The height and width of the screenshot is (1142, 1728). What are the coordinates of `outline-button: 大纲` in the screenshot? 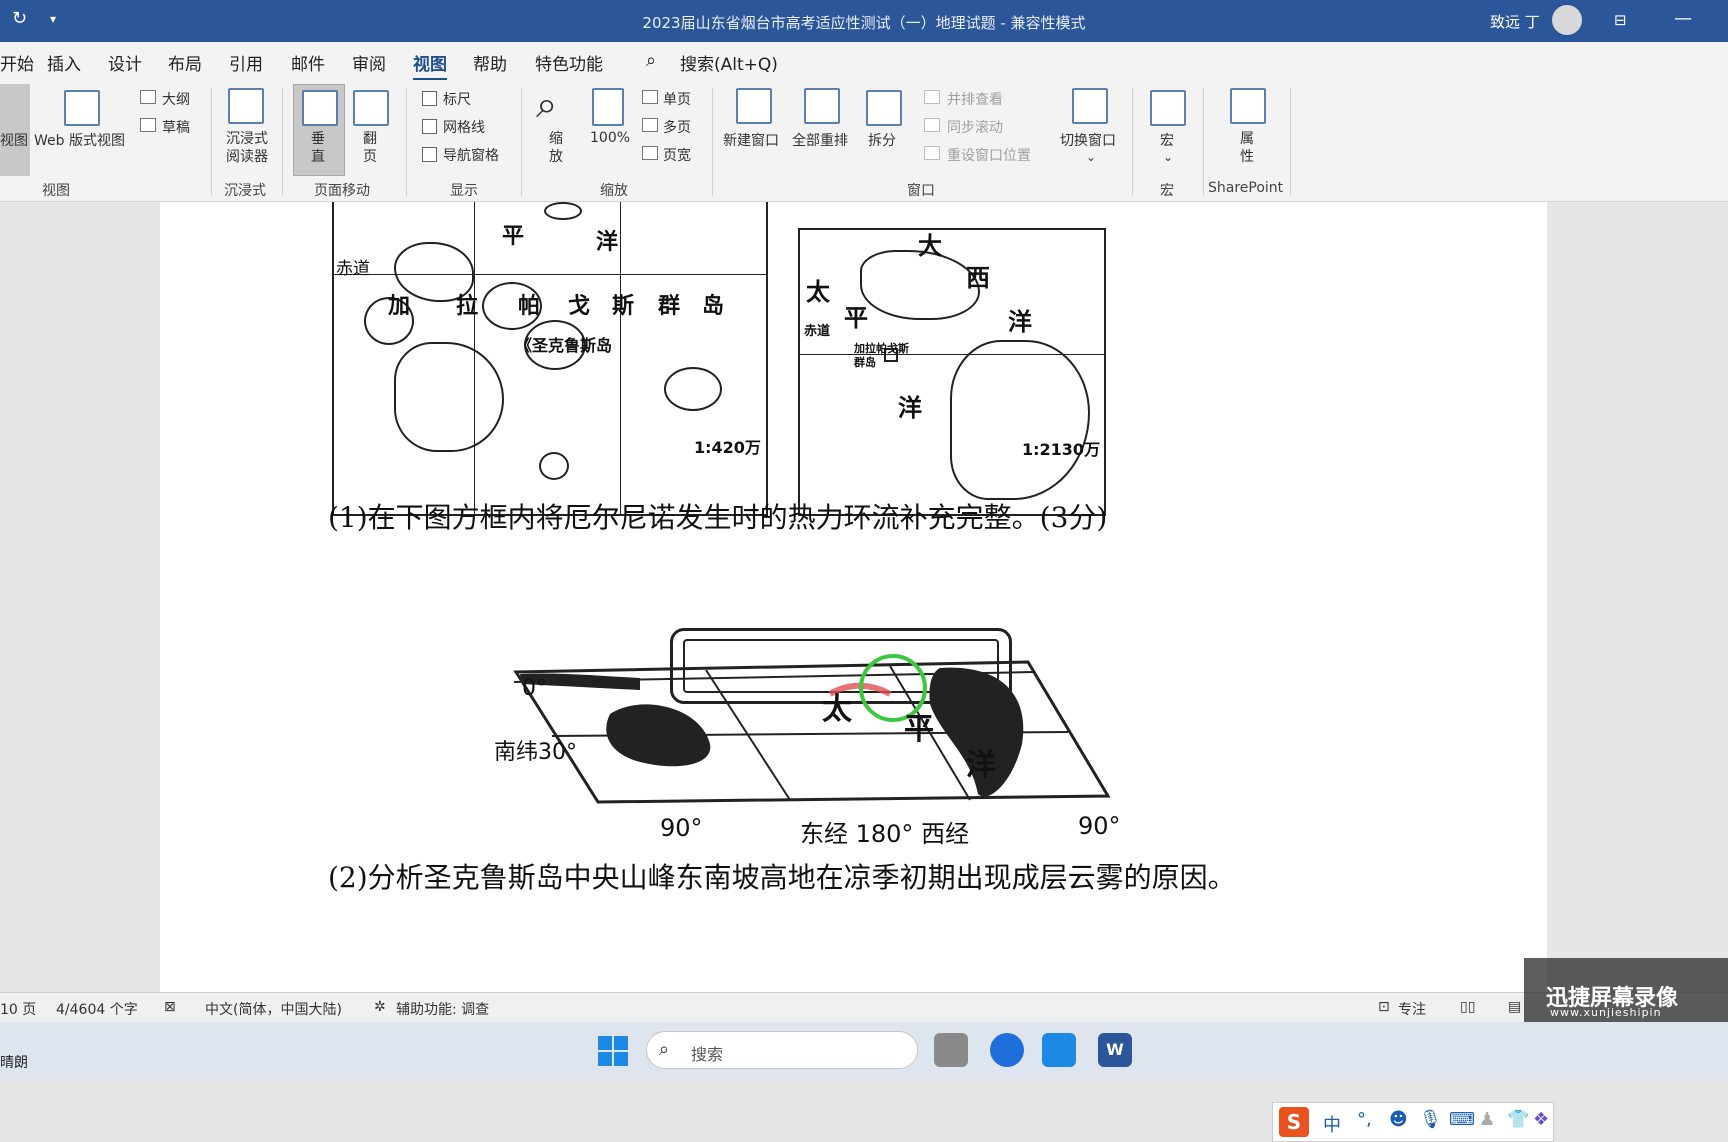 It's located at (176, 99).